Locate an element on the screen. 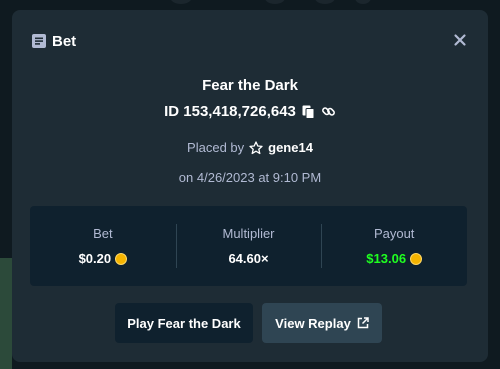 The image size is (500, 369). stat-bet: Bet $0.20 is located at coordinates (103, 246).